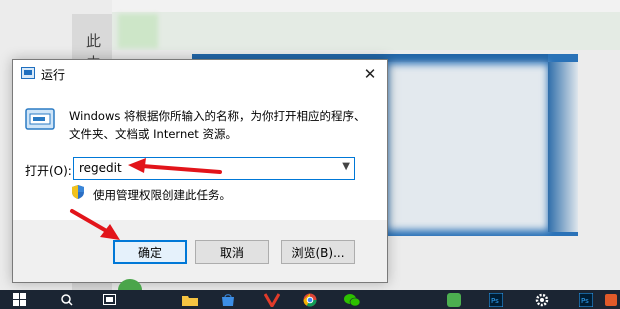  Describe the element at coordinates (40, 119) in the screenshot. I see `run-large-icon` at that location.